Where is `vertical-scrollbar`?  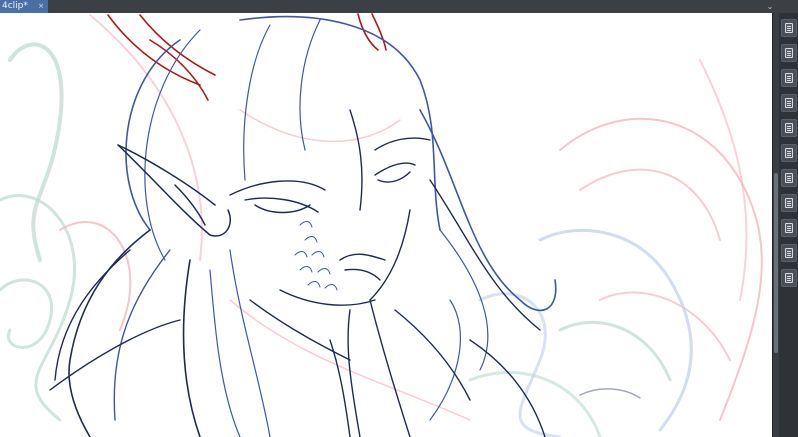
vertical-scrollbar is located at coordinates (776, 225).